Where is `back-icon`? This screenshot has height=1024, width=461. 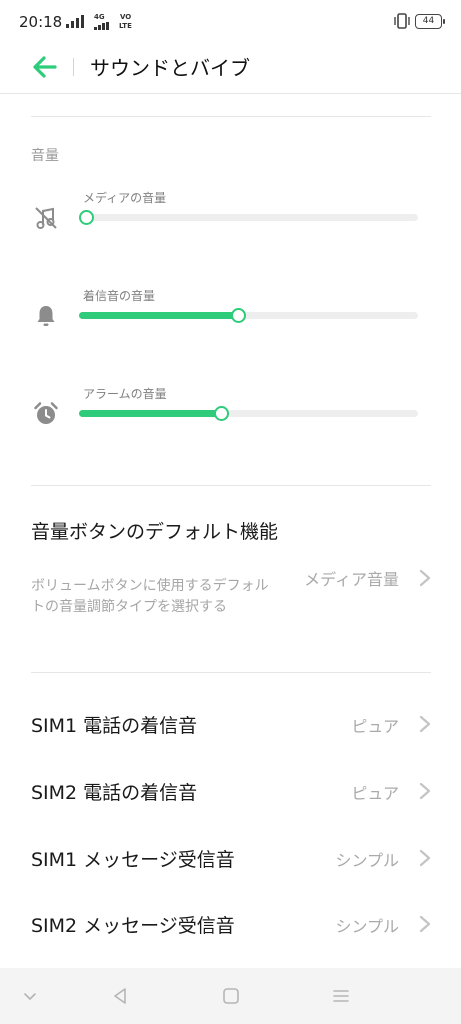
back-icon is located at coordinates (120, 996).